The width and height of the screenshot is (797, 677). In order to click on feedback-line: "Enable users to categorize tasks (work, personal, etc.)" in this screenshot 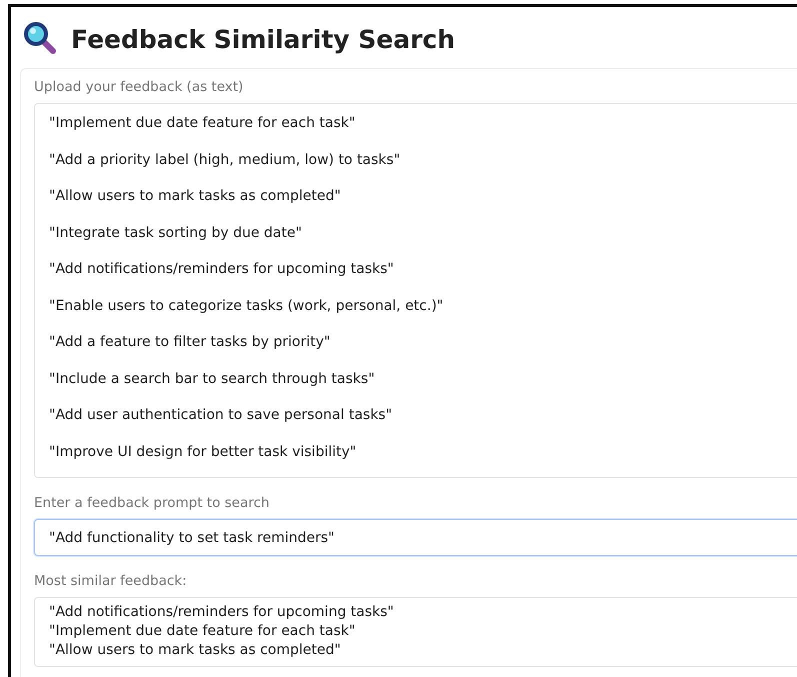, I will do `click(246, 306)`.